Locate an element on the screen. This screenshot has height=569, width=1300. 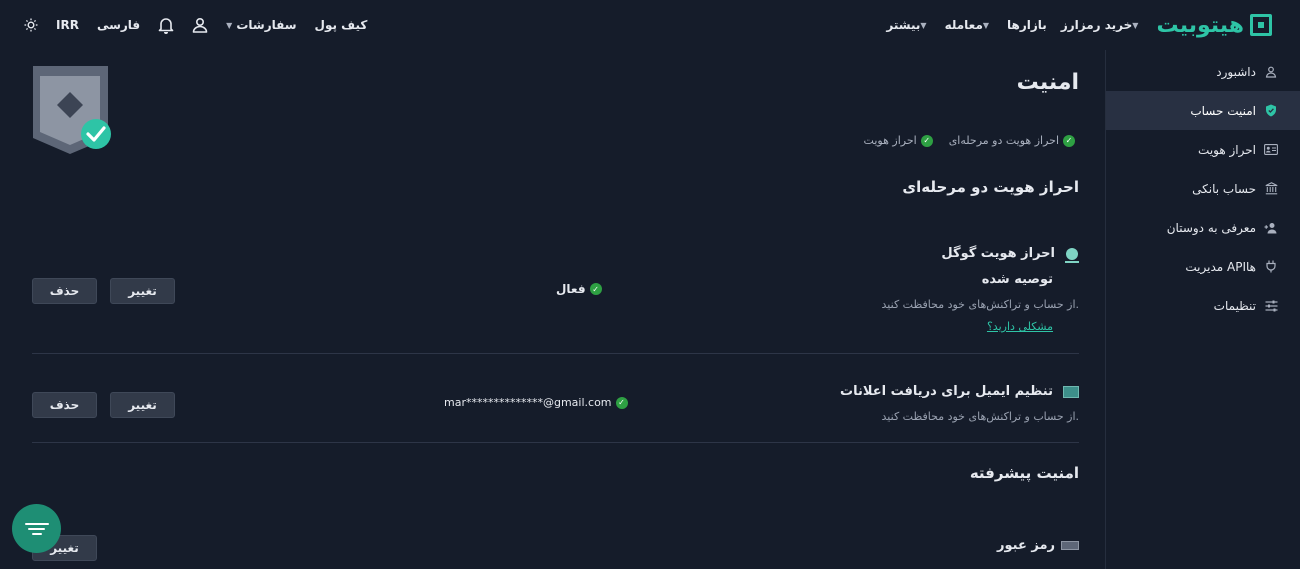
sidebar-item-label: حساب بانکی is located at coordinates (1224, 188).